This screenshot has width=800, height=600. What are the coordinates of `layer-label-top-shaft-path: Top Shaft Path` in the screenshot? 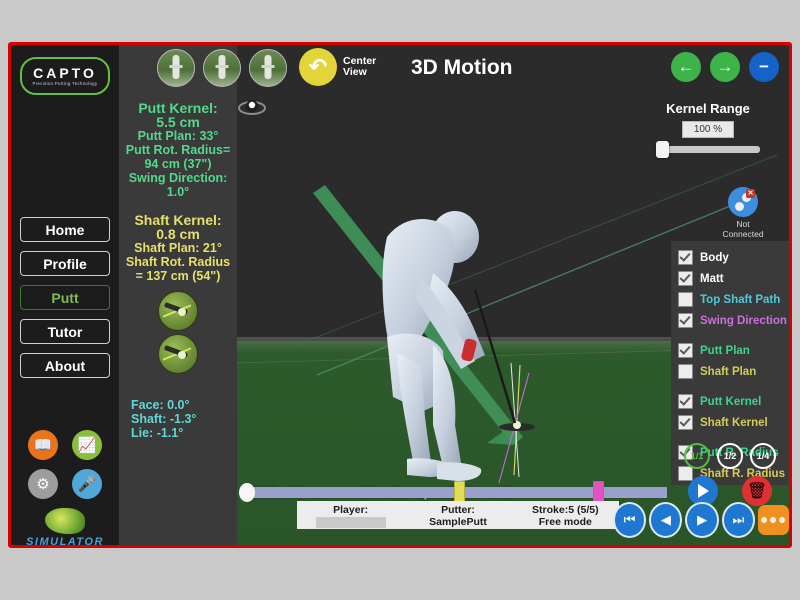 It's located at (740, 299).